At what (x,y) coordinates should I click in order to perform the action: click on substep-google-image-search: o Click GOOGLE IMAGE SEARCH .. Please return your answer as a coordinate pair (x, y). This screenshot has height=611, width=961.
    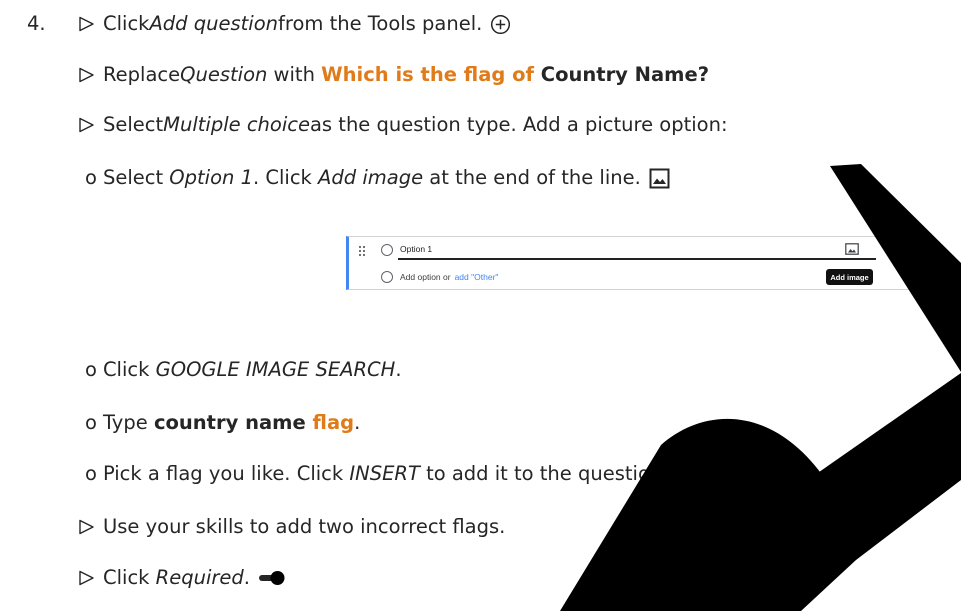
    Looking at the image, I should click on (243, 369).